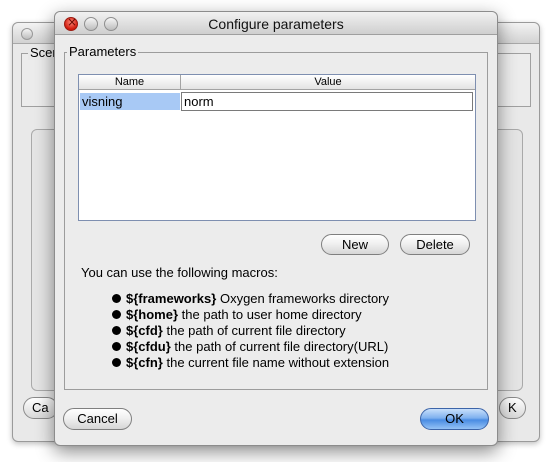  Describe the element at coordinates (27, 34) in the screenshot. I see `bg-close-light-icon` at that location.